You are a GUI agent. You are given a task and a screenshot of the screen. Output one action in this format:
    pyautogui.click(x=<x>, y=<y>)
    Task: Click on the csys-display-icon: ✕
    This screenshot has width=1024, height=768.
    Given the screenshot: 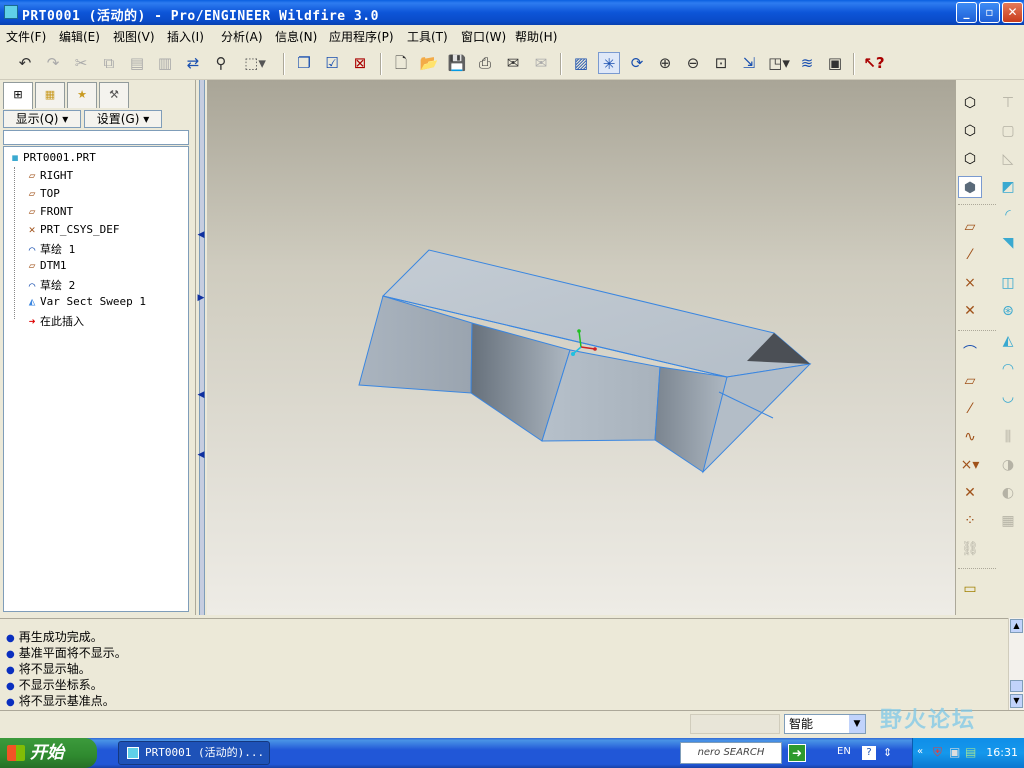 What is the action you would take?
    pyautogui.click(x=970, y=311)
    